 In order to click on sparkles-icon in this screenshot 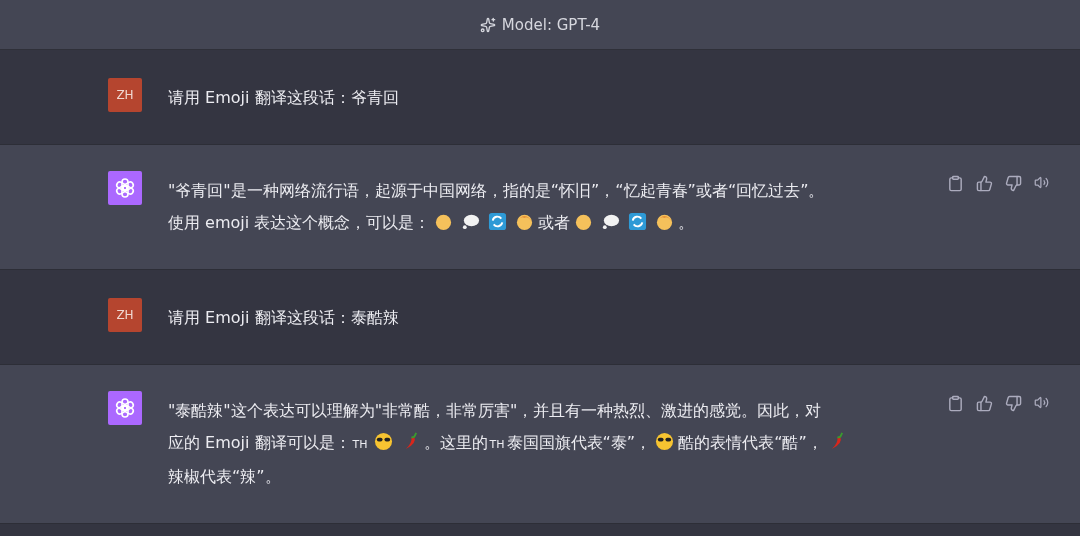, I will do `click(487, 24)`.